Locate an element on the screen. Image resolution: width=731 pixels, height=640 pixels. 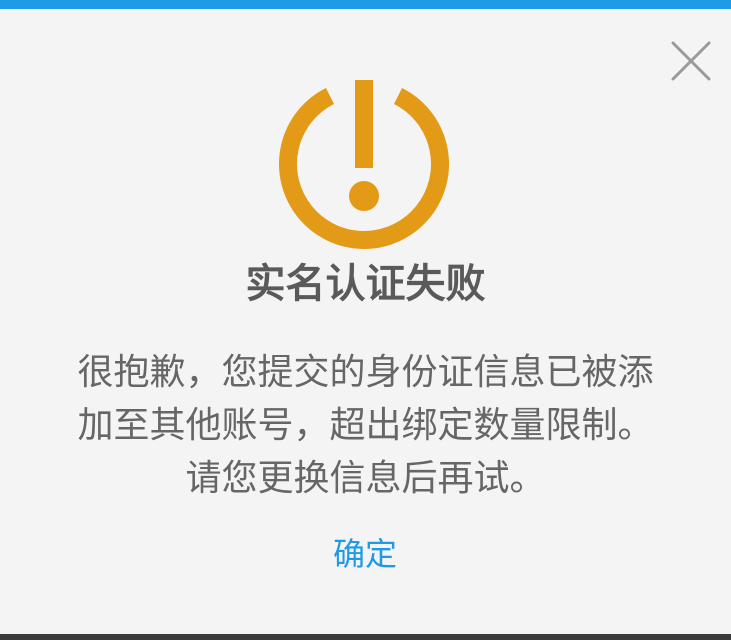
dialog-top-accent-bar is located at coordinates (365, 4).